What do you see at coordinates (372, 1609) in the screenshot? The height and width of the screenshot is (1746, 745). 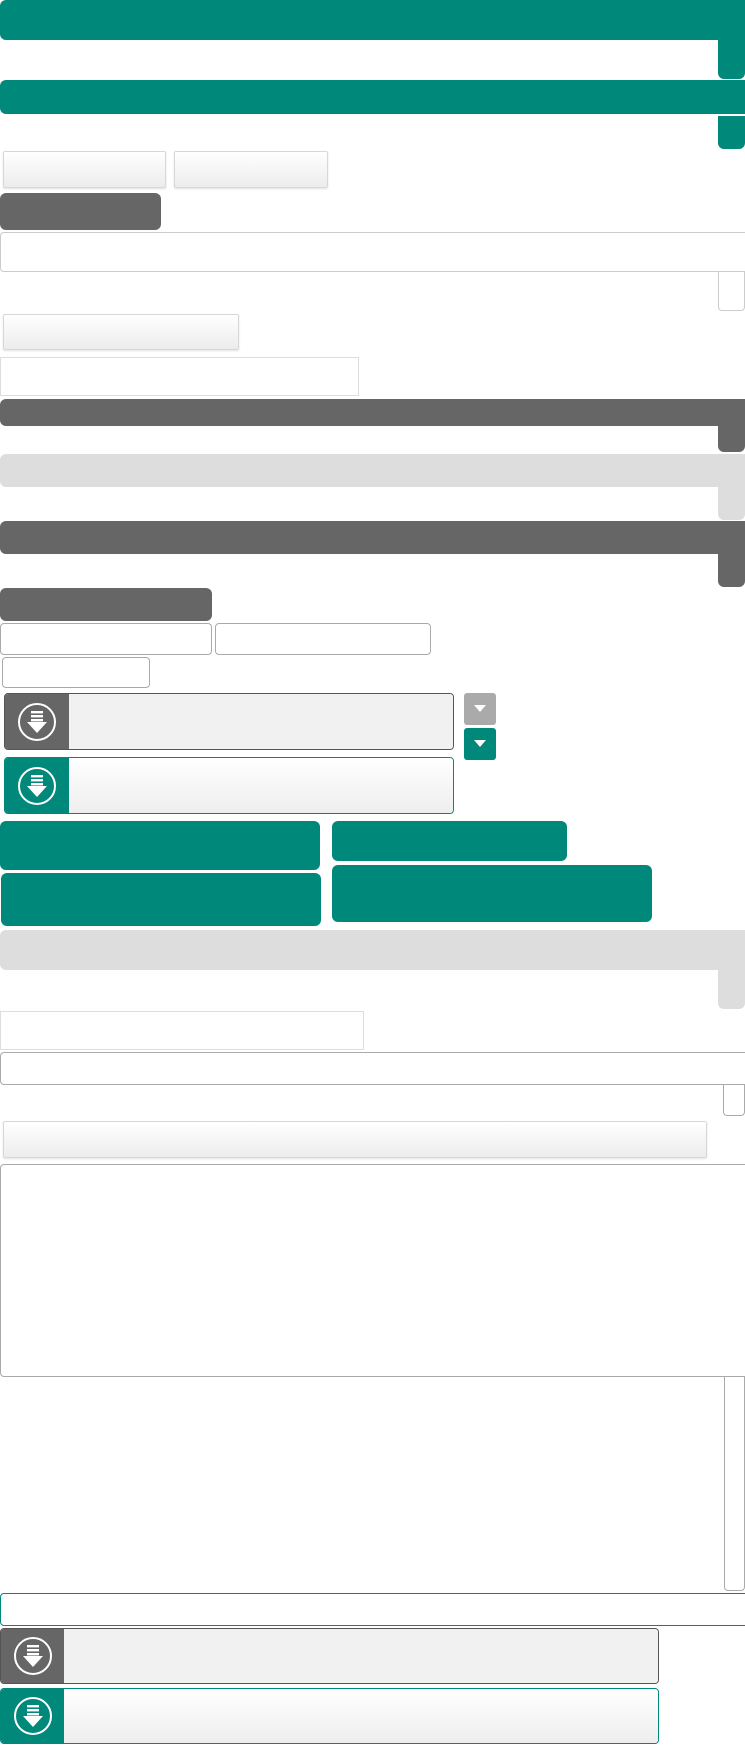 I see `teal-field` at bounding box center [372, 1609].